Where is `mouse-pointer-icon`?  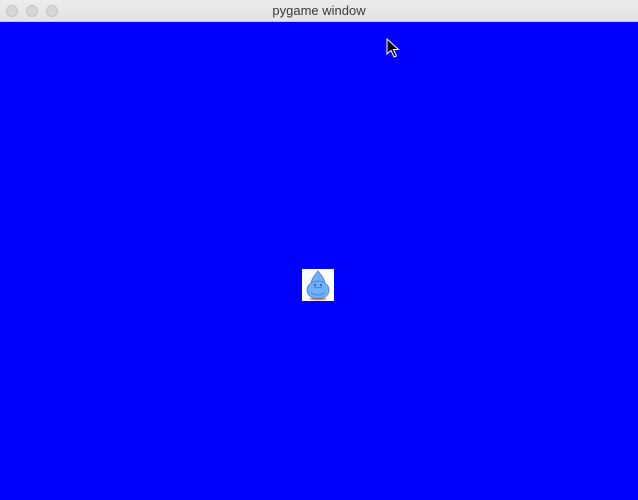 mouse-pointer-icon is located at coordinates (393, 47).